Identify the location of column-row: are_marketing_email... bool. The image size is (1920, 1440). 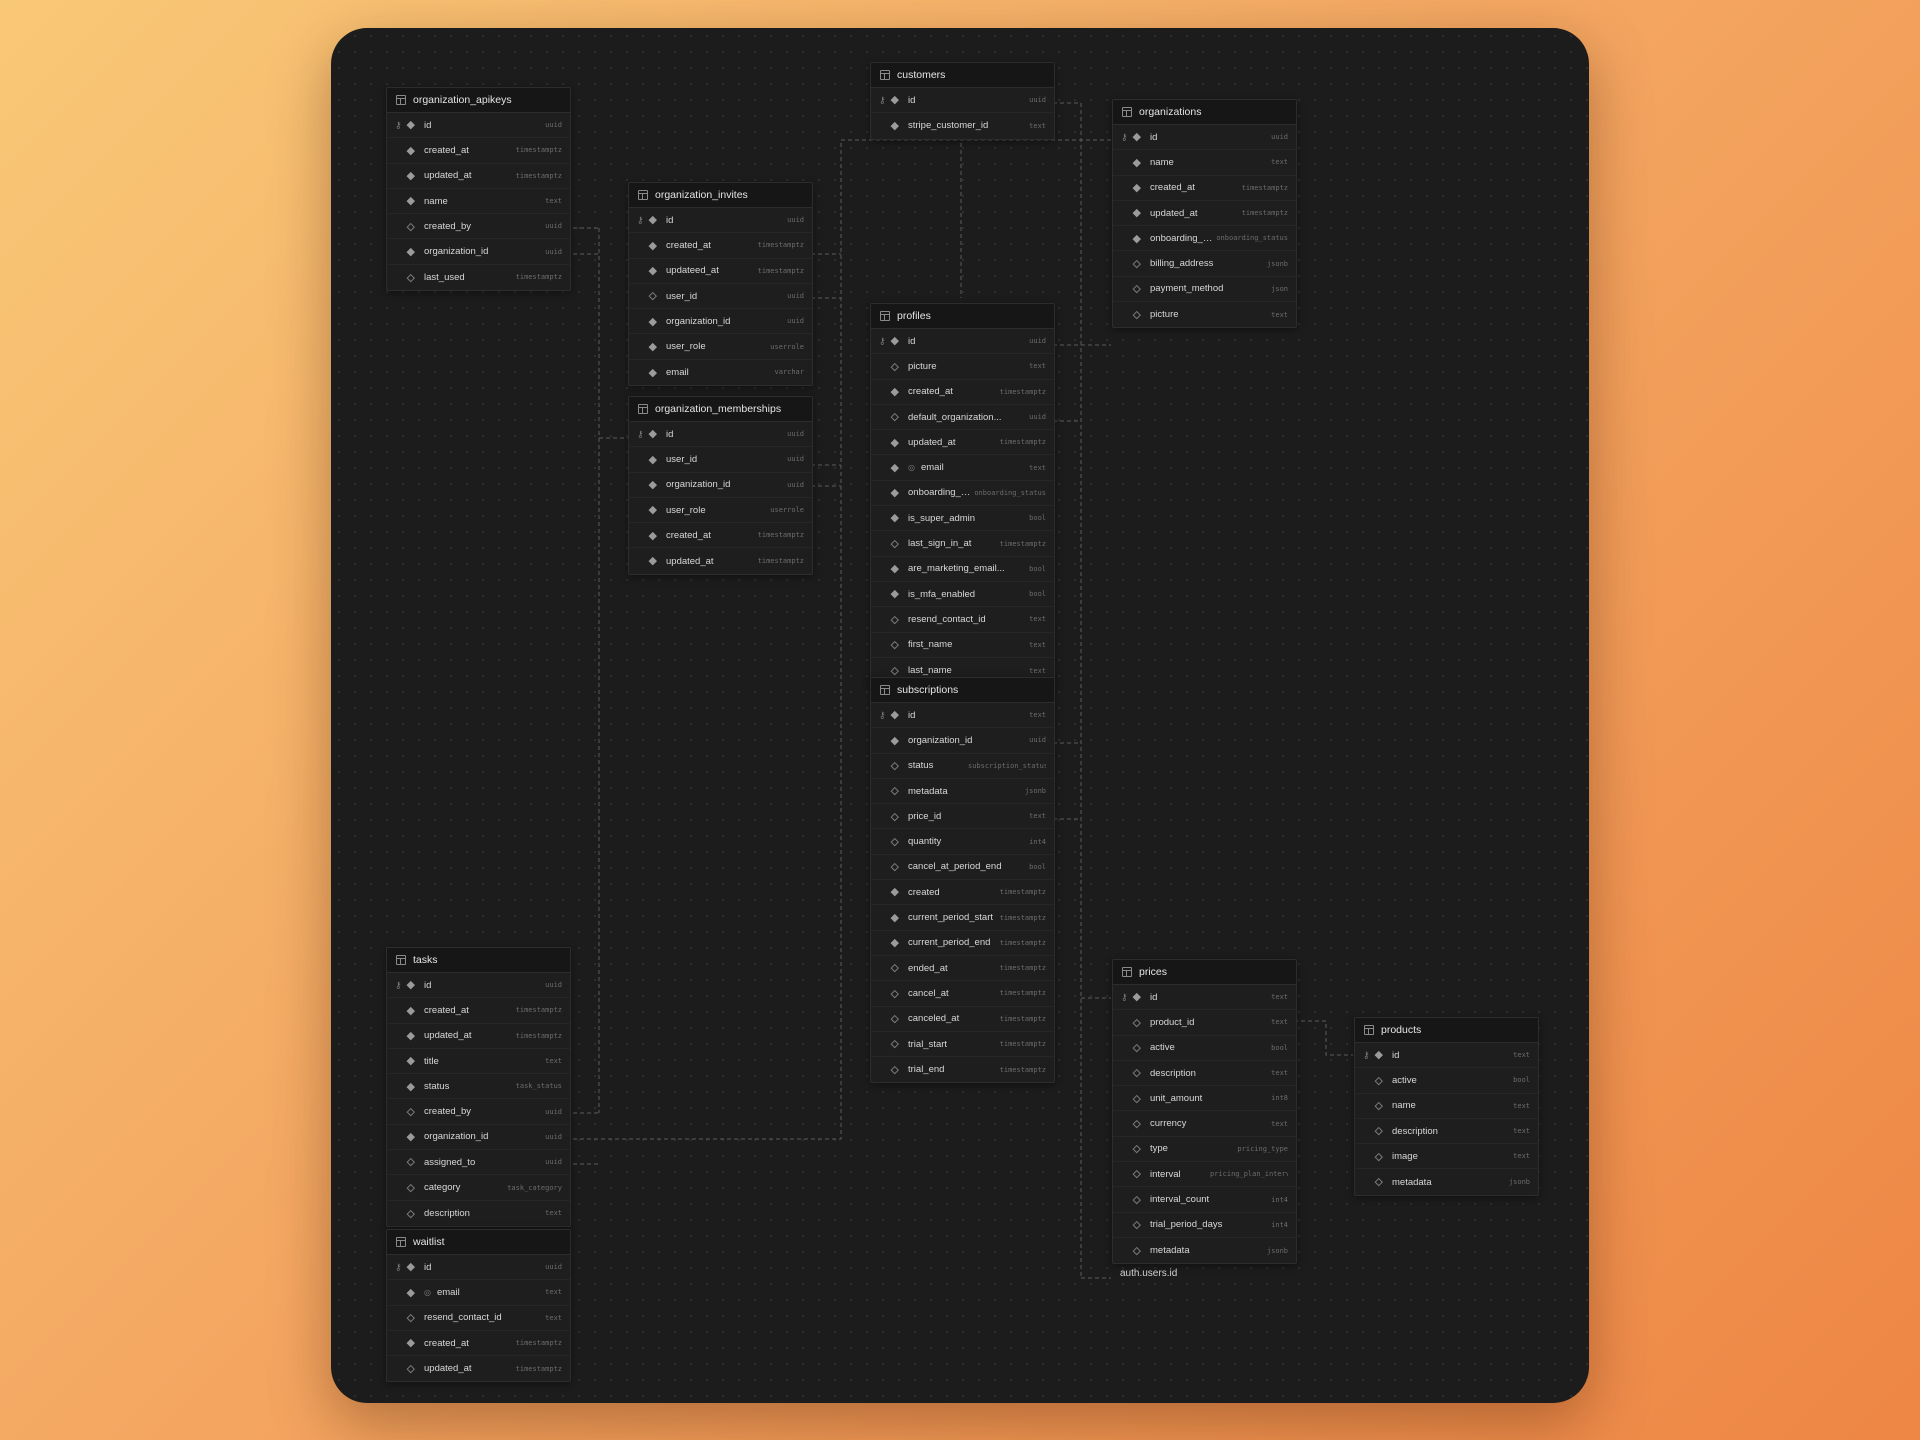
(962, 569).